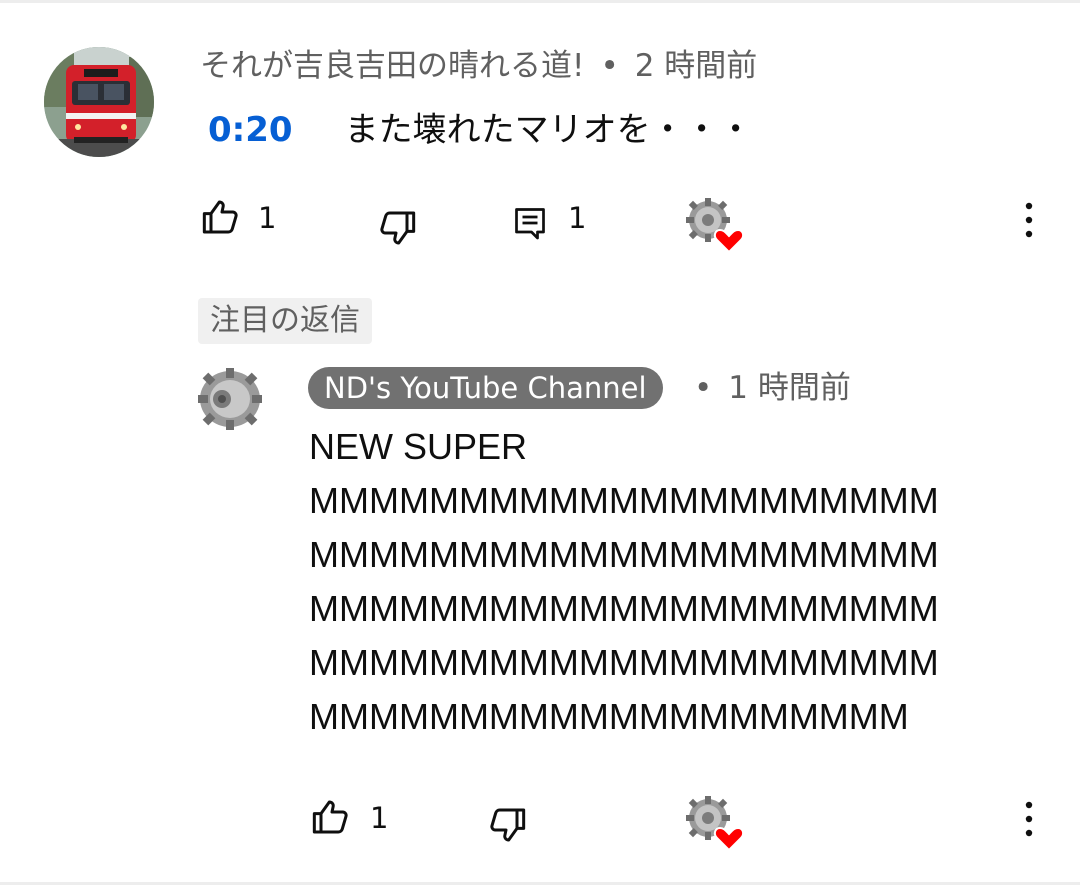 The width and height of the screenshot is (1080, 885). I want to click on channel-owner-badge: ND's YouTube Channel, so click(485, 388).